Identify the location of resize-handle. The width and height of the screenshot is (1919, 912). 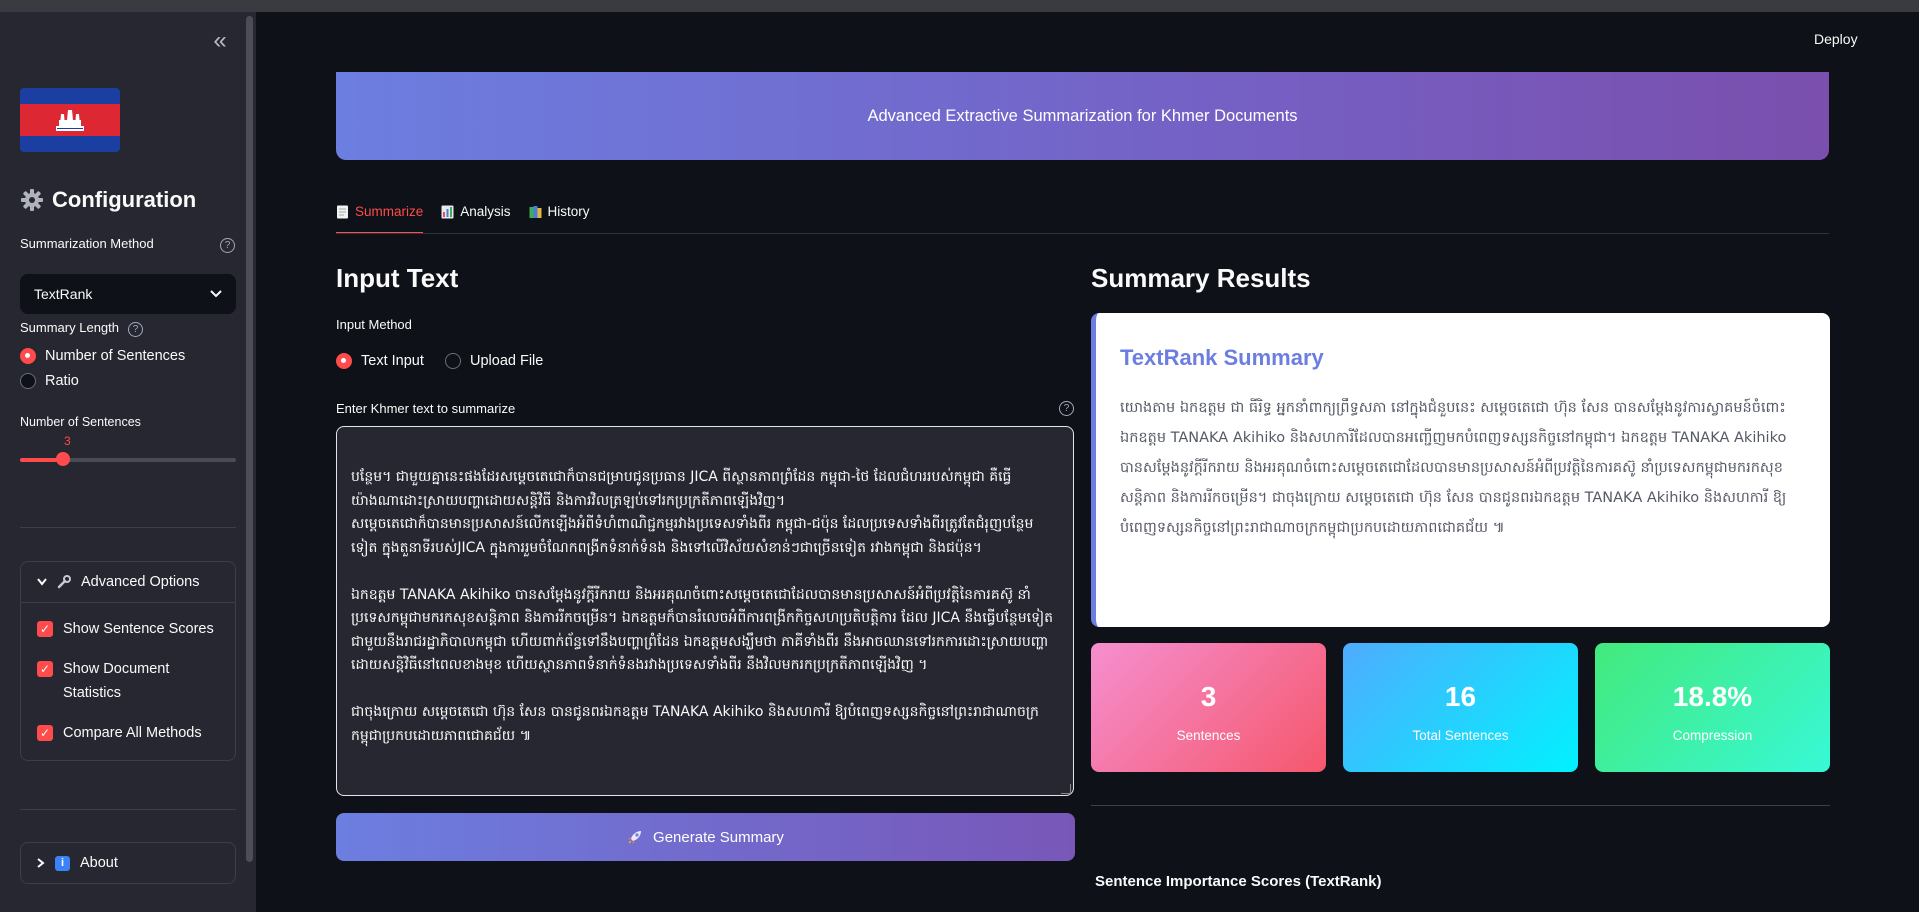
(1066, 789).